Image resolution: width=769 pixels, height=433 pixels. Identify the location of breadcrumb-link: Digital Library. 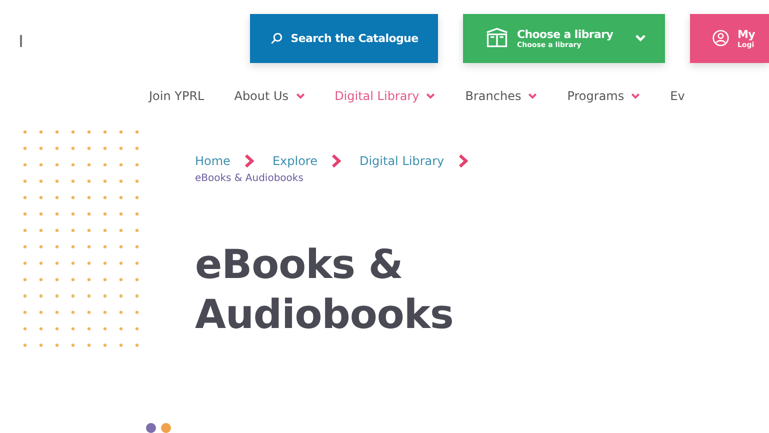
(401, 161).